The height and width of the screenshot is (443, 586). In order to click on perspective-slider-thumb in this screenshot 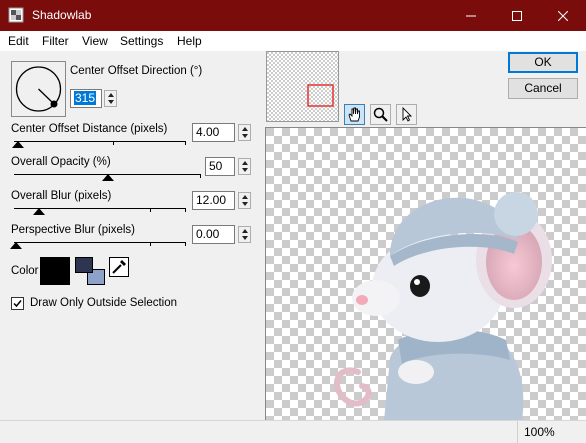, I will do `click(16, 245)`.